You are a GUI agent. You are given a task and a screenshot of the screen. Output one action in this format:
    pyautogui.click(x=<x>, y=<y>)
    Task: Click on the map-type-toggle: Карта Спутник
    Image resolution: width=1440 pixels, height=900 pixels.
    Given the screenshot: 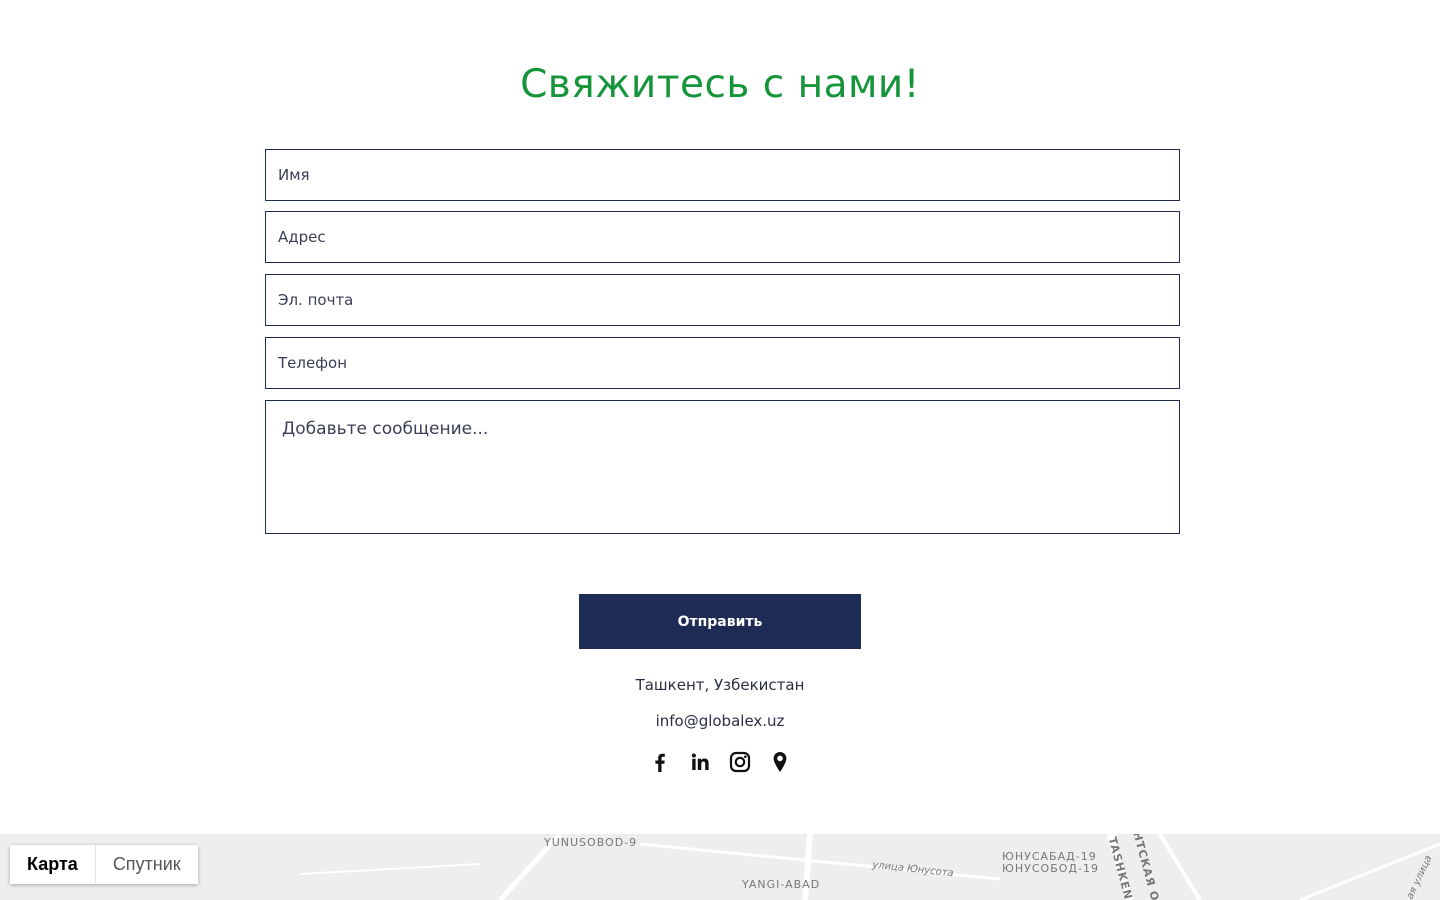 What is the action you would take?
    pyautogui.click(x=104, y=864)
    